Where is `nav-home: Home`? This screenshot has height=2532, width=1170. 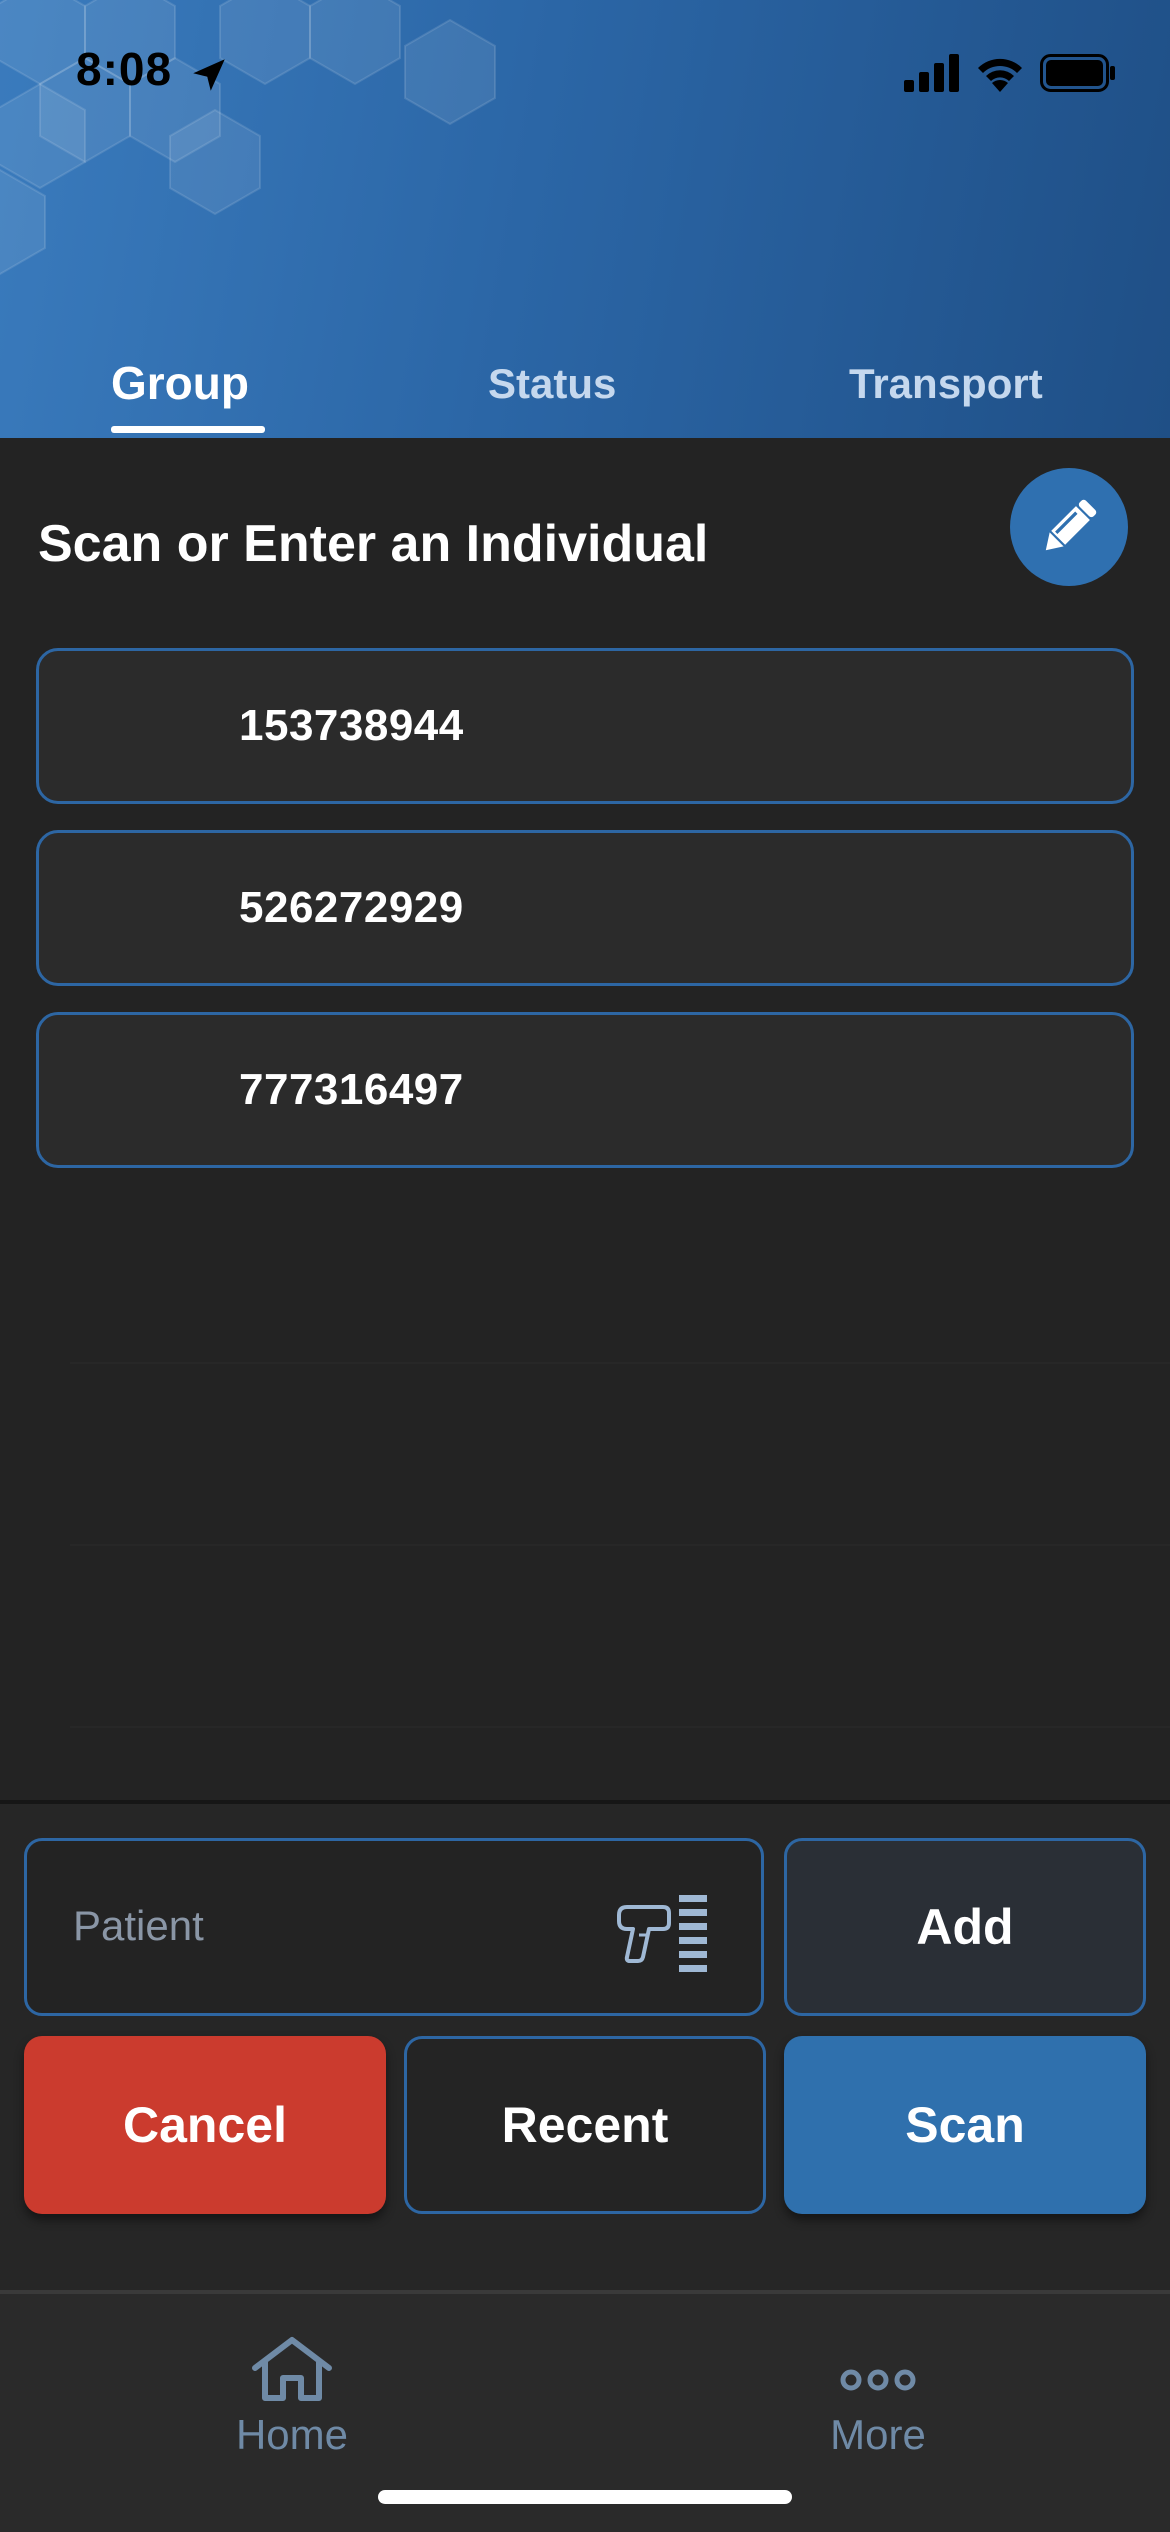 nav-home: Home is located at coordinates (292, 2396).